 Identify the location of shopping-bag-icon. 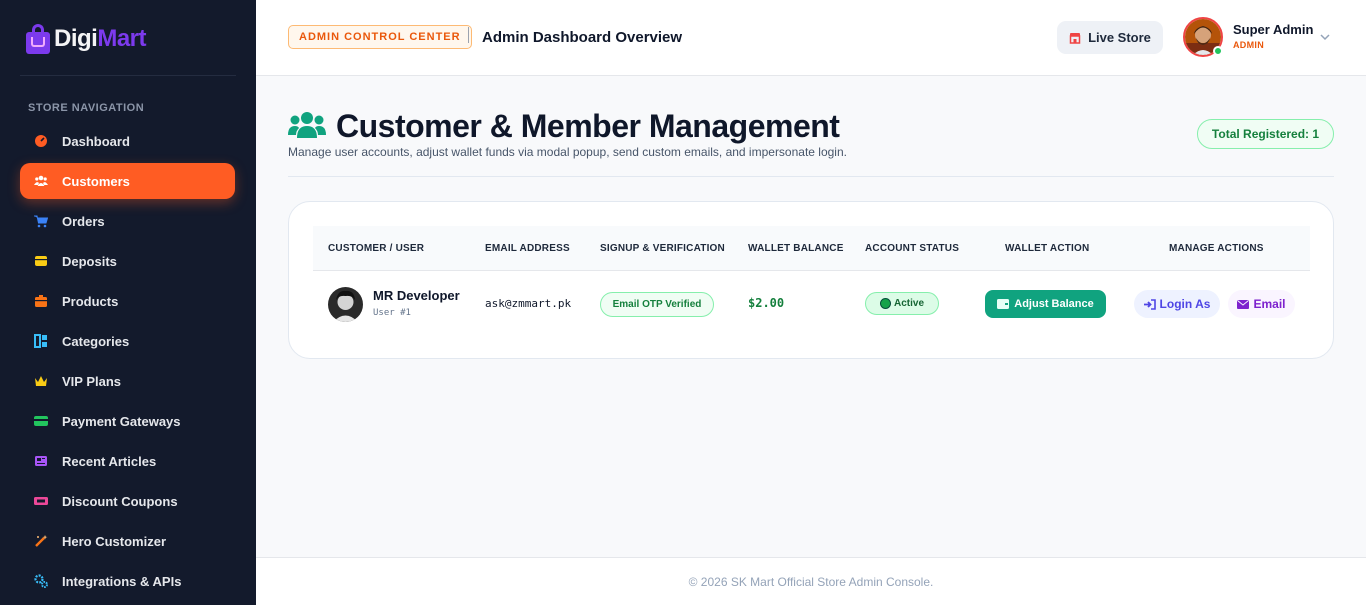
(38, 39).